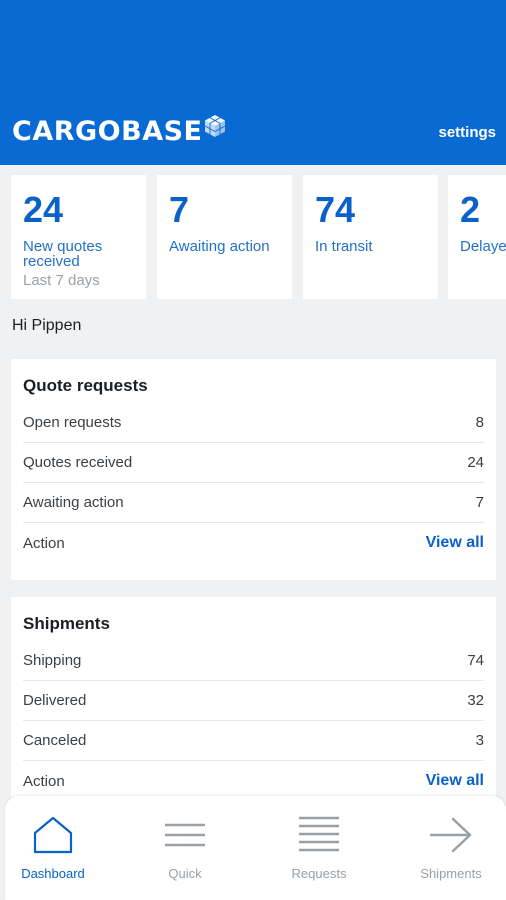 The width and height of the screenshot is (506, 900). What do you see at coordinates (54, 835) in the screenshot?
I see `home-icon` at bounding box center [54, 835].